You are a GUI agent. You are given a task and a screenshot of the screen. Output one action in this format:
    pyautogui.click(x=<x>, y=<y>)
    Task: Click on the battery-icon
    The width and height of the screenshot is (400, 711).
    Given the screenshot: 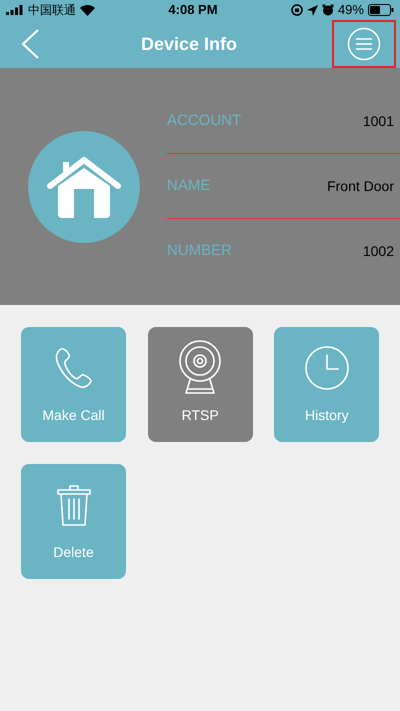 What is the action you would take?
    pyautogui.click(x=381, y=10)
    